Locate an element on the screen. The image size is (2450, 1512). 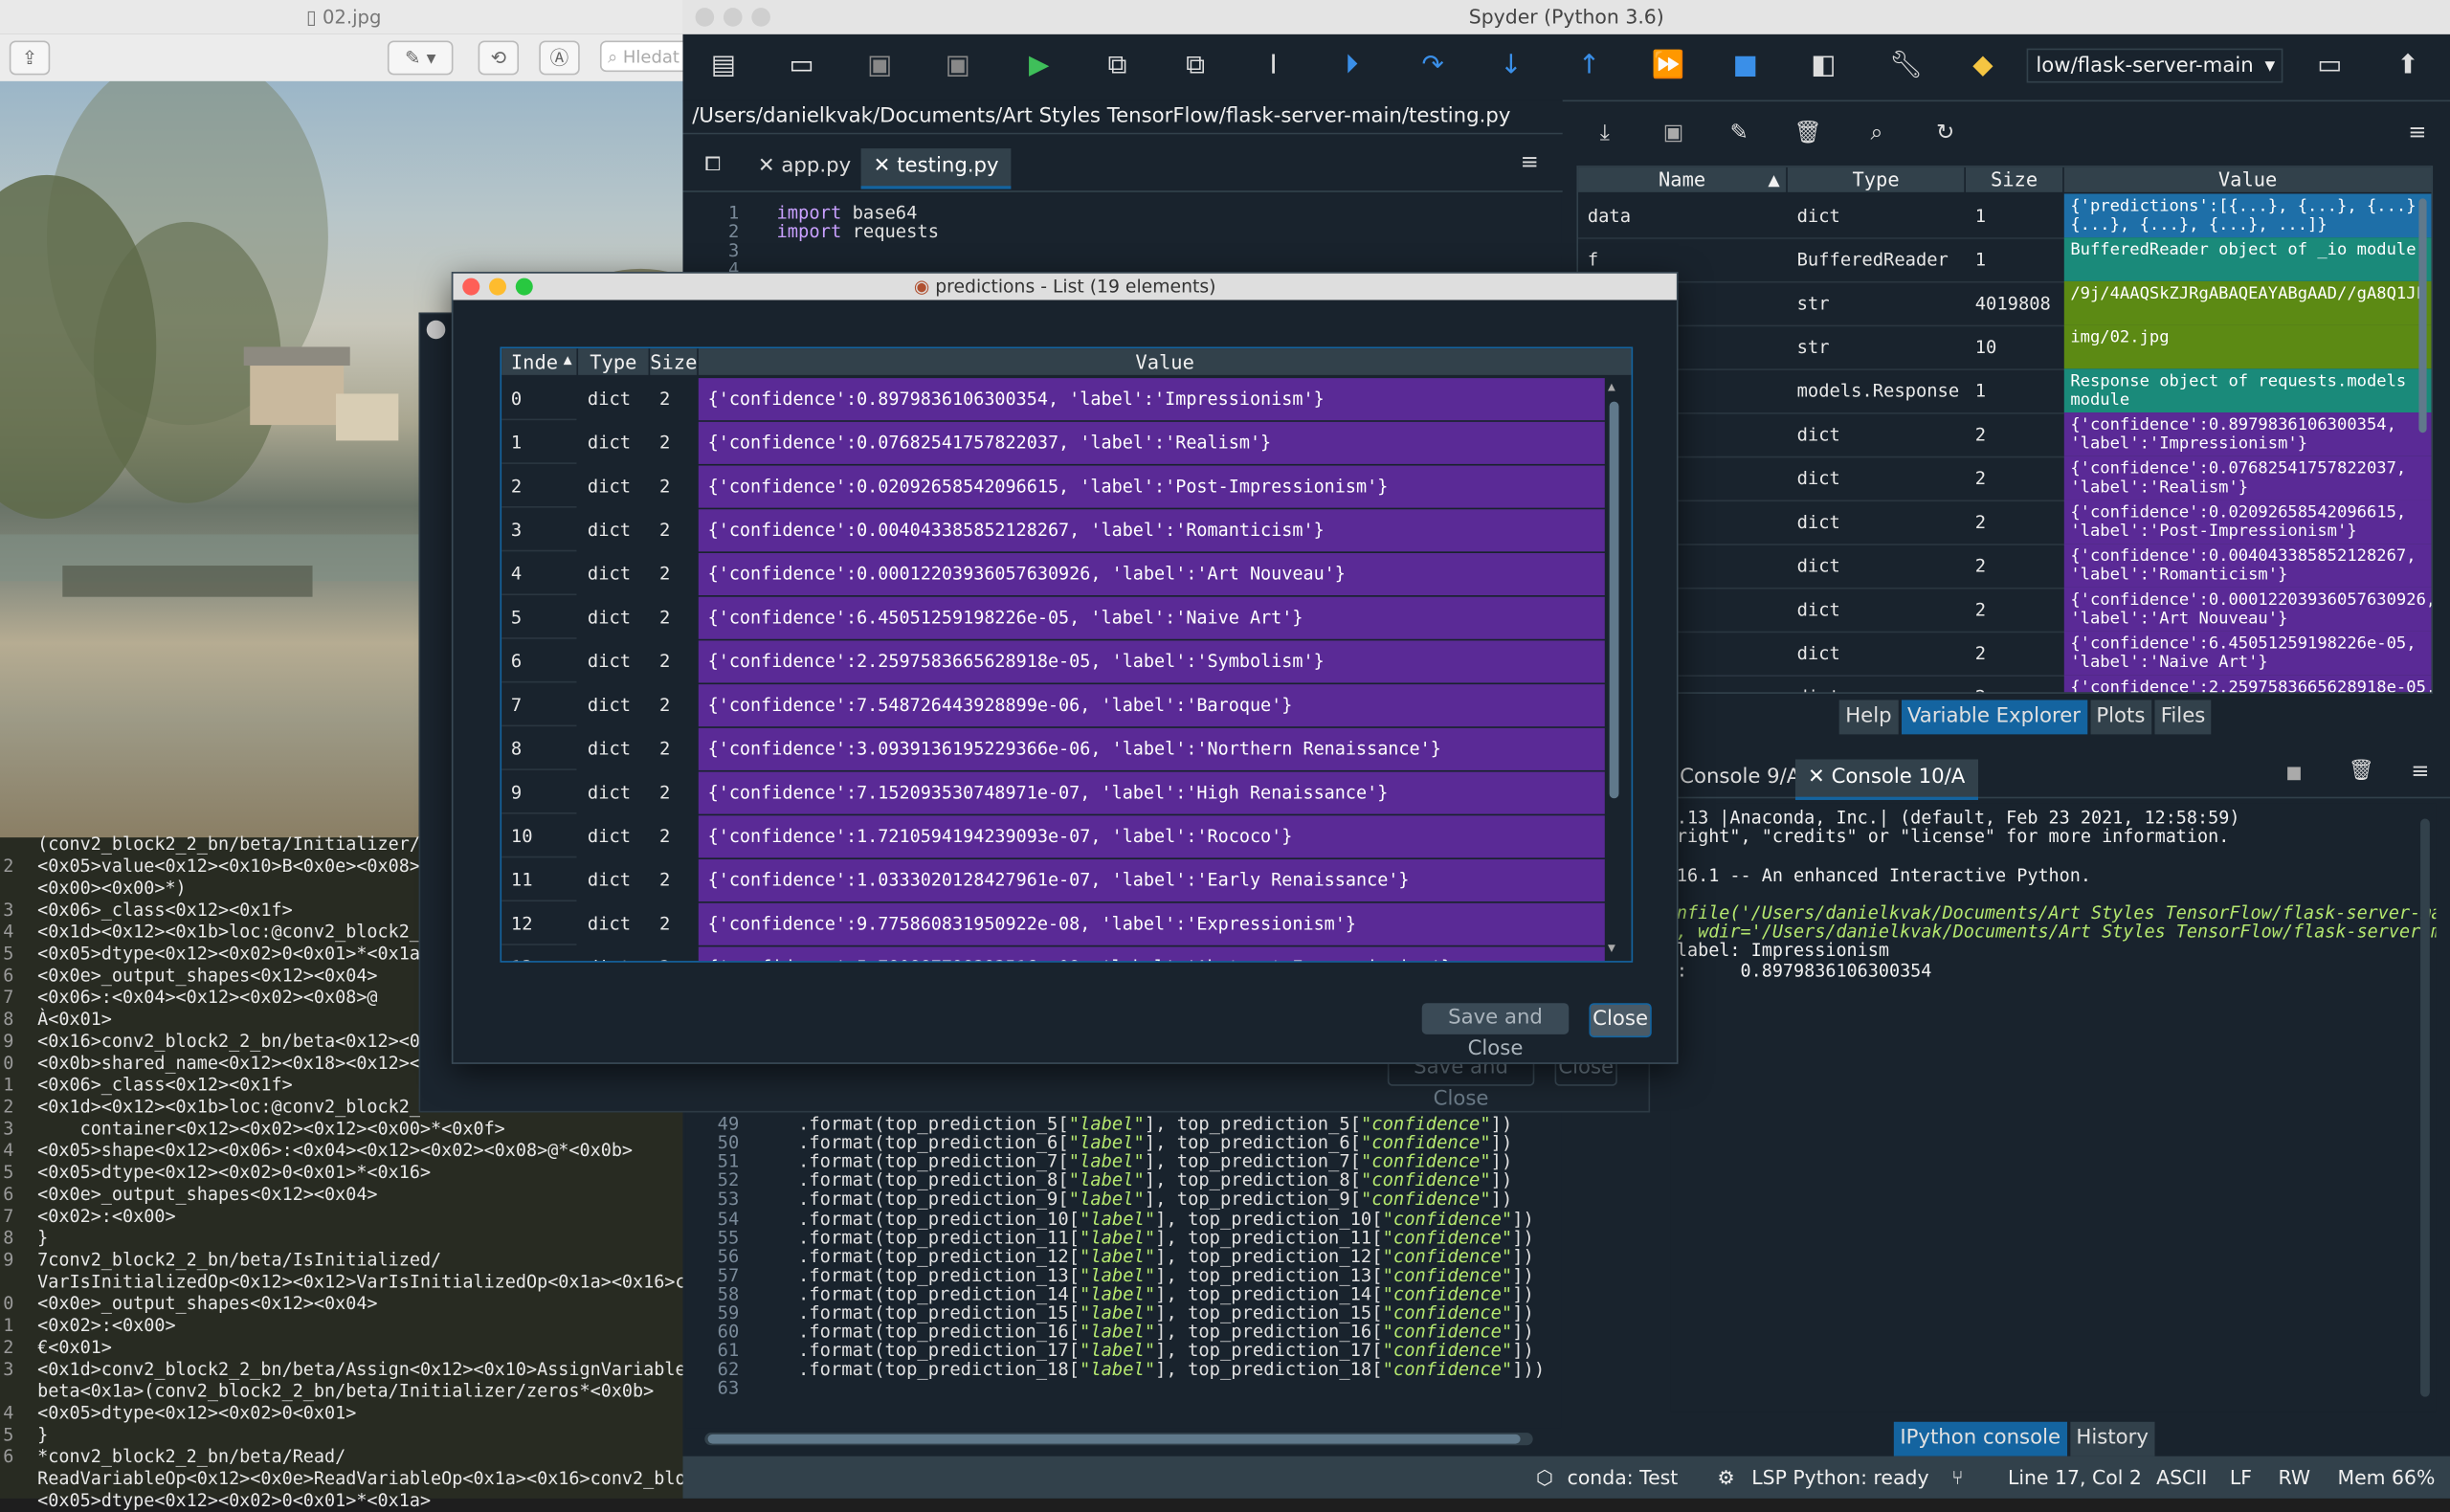
save-all-icon: ▣ is located at coordinates (959, 65).